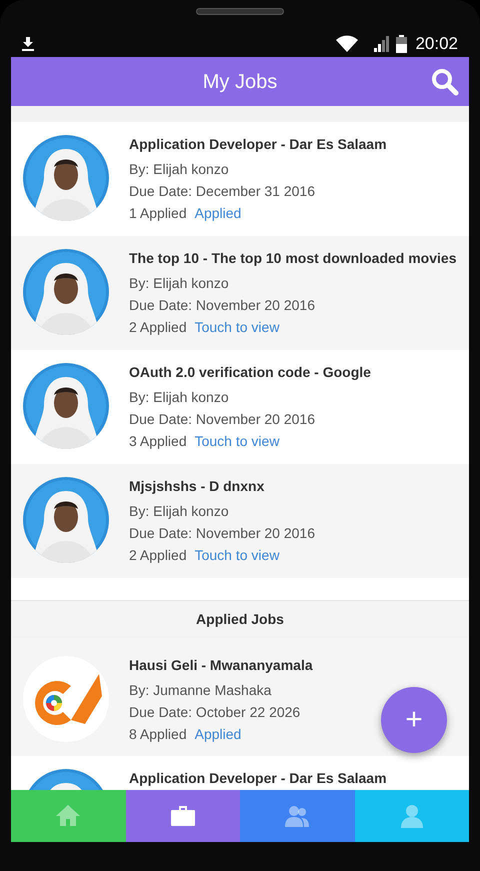  Describe the element at coordinates (200, 690) in the screenshot. I see `job-poster: By: Jumanne Mashaka` at that location.